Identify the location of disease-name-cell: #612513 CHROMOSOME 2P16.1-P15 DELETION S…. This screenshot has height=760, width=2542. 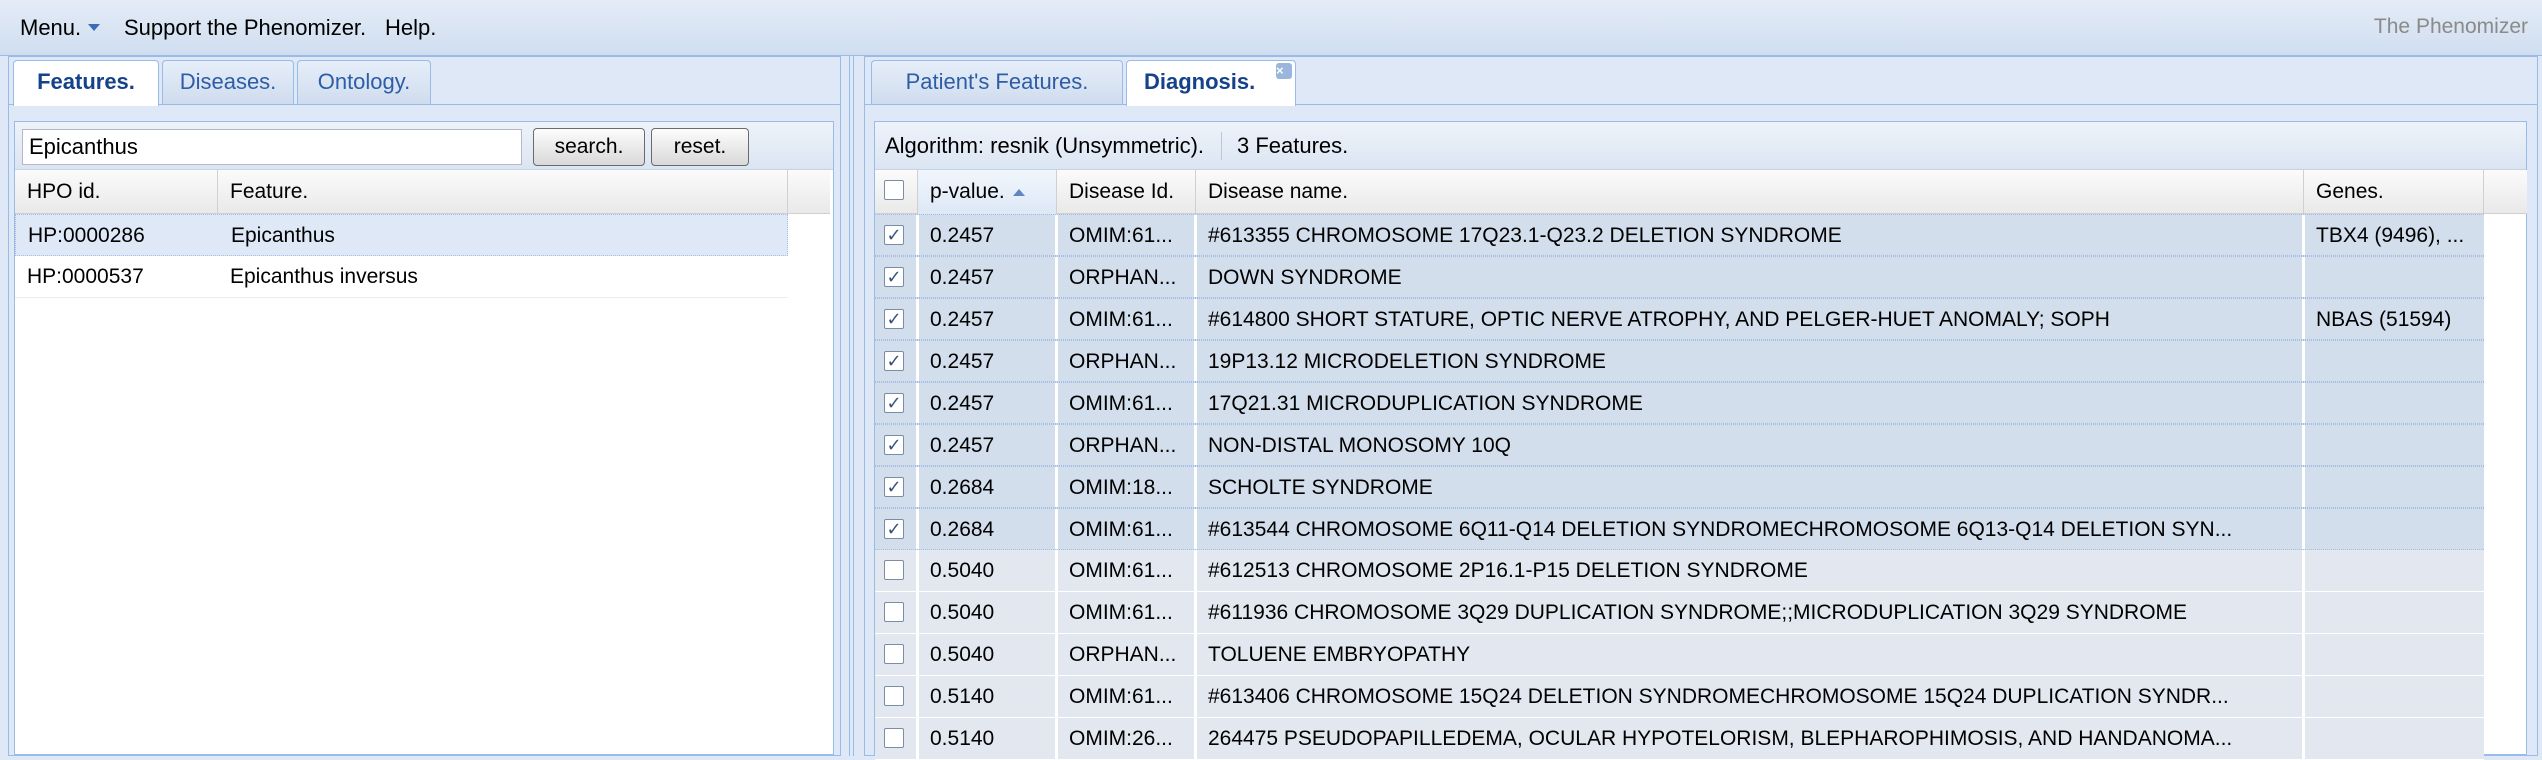
(1508, 570).